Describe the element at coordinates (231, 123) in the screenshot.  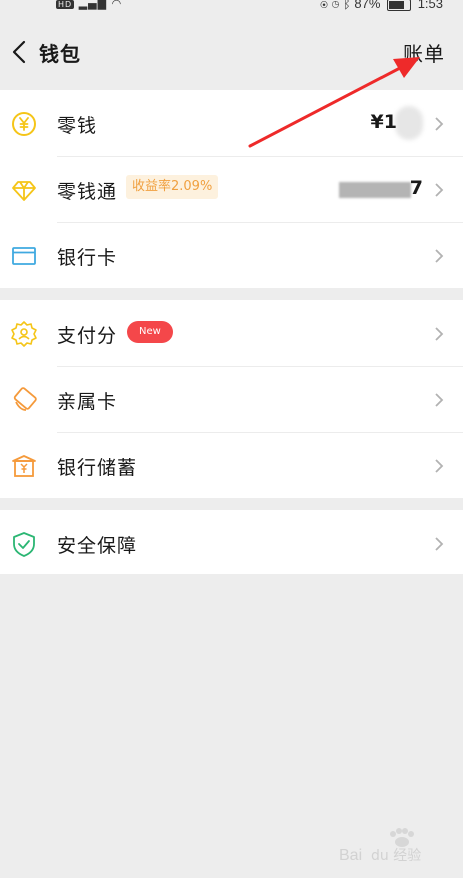
I see `change-row: 零钱 ¥1` at that location.